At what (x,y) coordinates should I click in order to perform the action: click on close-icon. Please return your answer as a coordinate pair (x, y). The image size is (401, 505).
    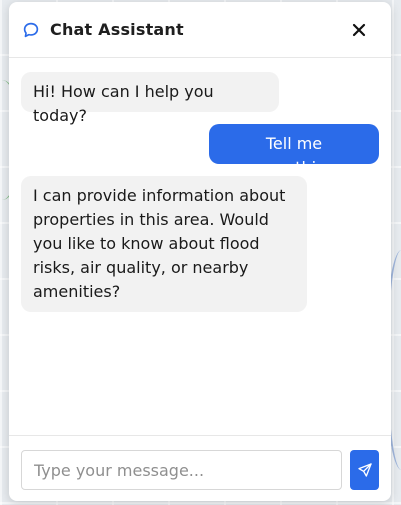
    Looking at the image, I should click on (359, 29).